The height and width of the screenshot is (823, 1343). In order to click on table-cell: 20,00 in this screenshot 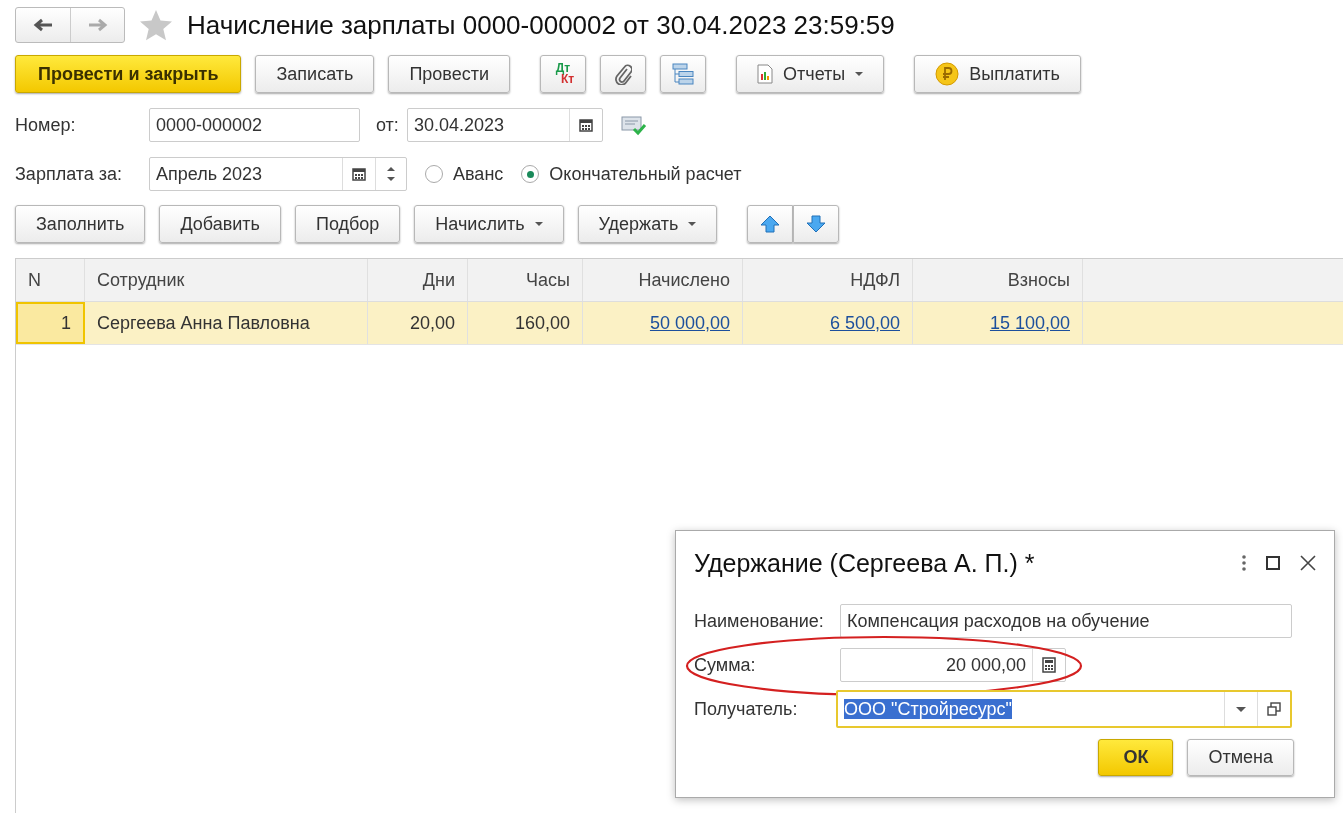, I will do `click(432, 323)`.